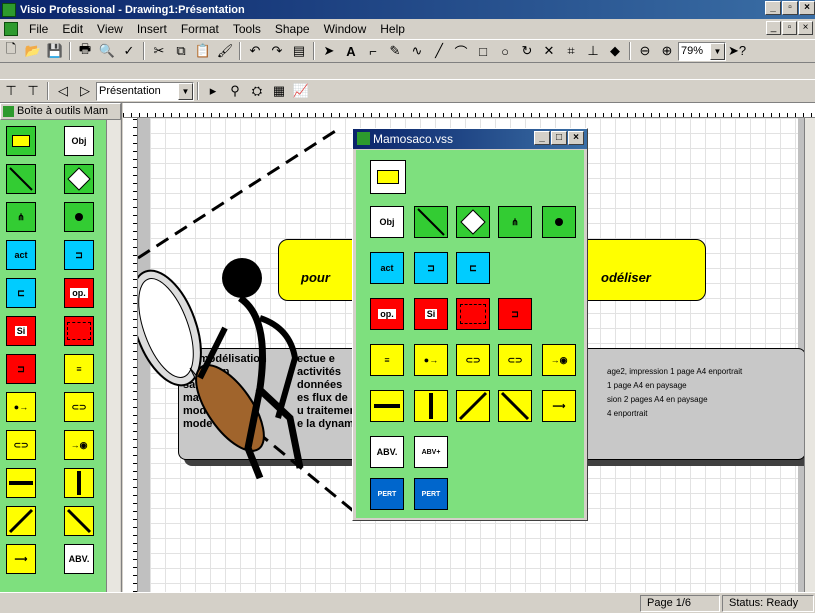  Describe the element at coordinates (737, 51) in the screenshot. I see `help-icon: ➤?` at that location.